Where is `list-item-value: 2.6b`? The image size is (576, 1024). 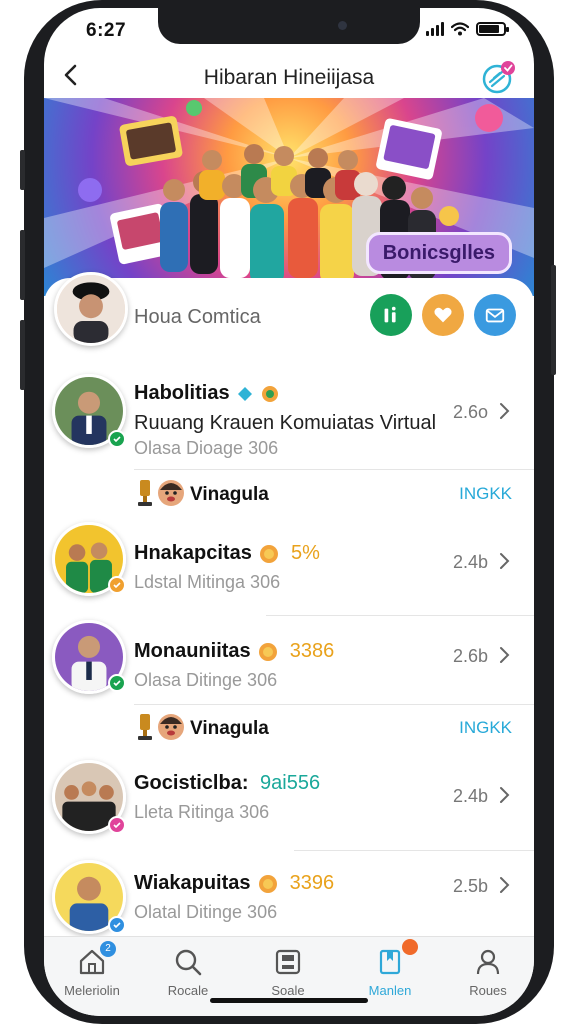
list-item-value: 2.6b is located at coordinates (470, 656).